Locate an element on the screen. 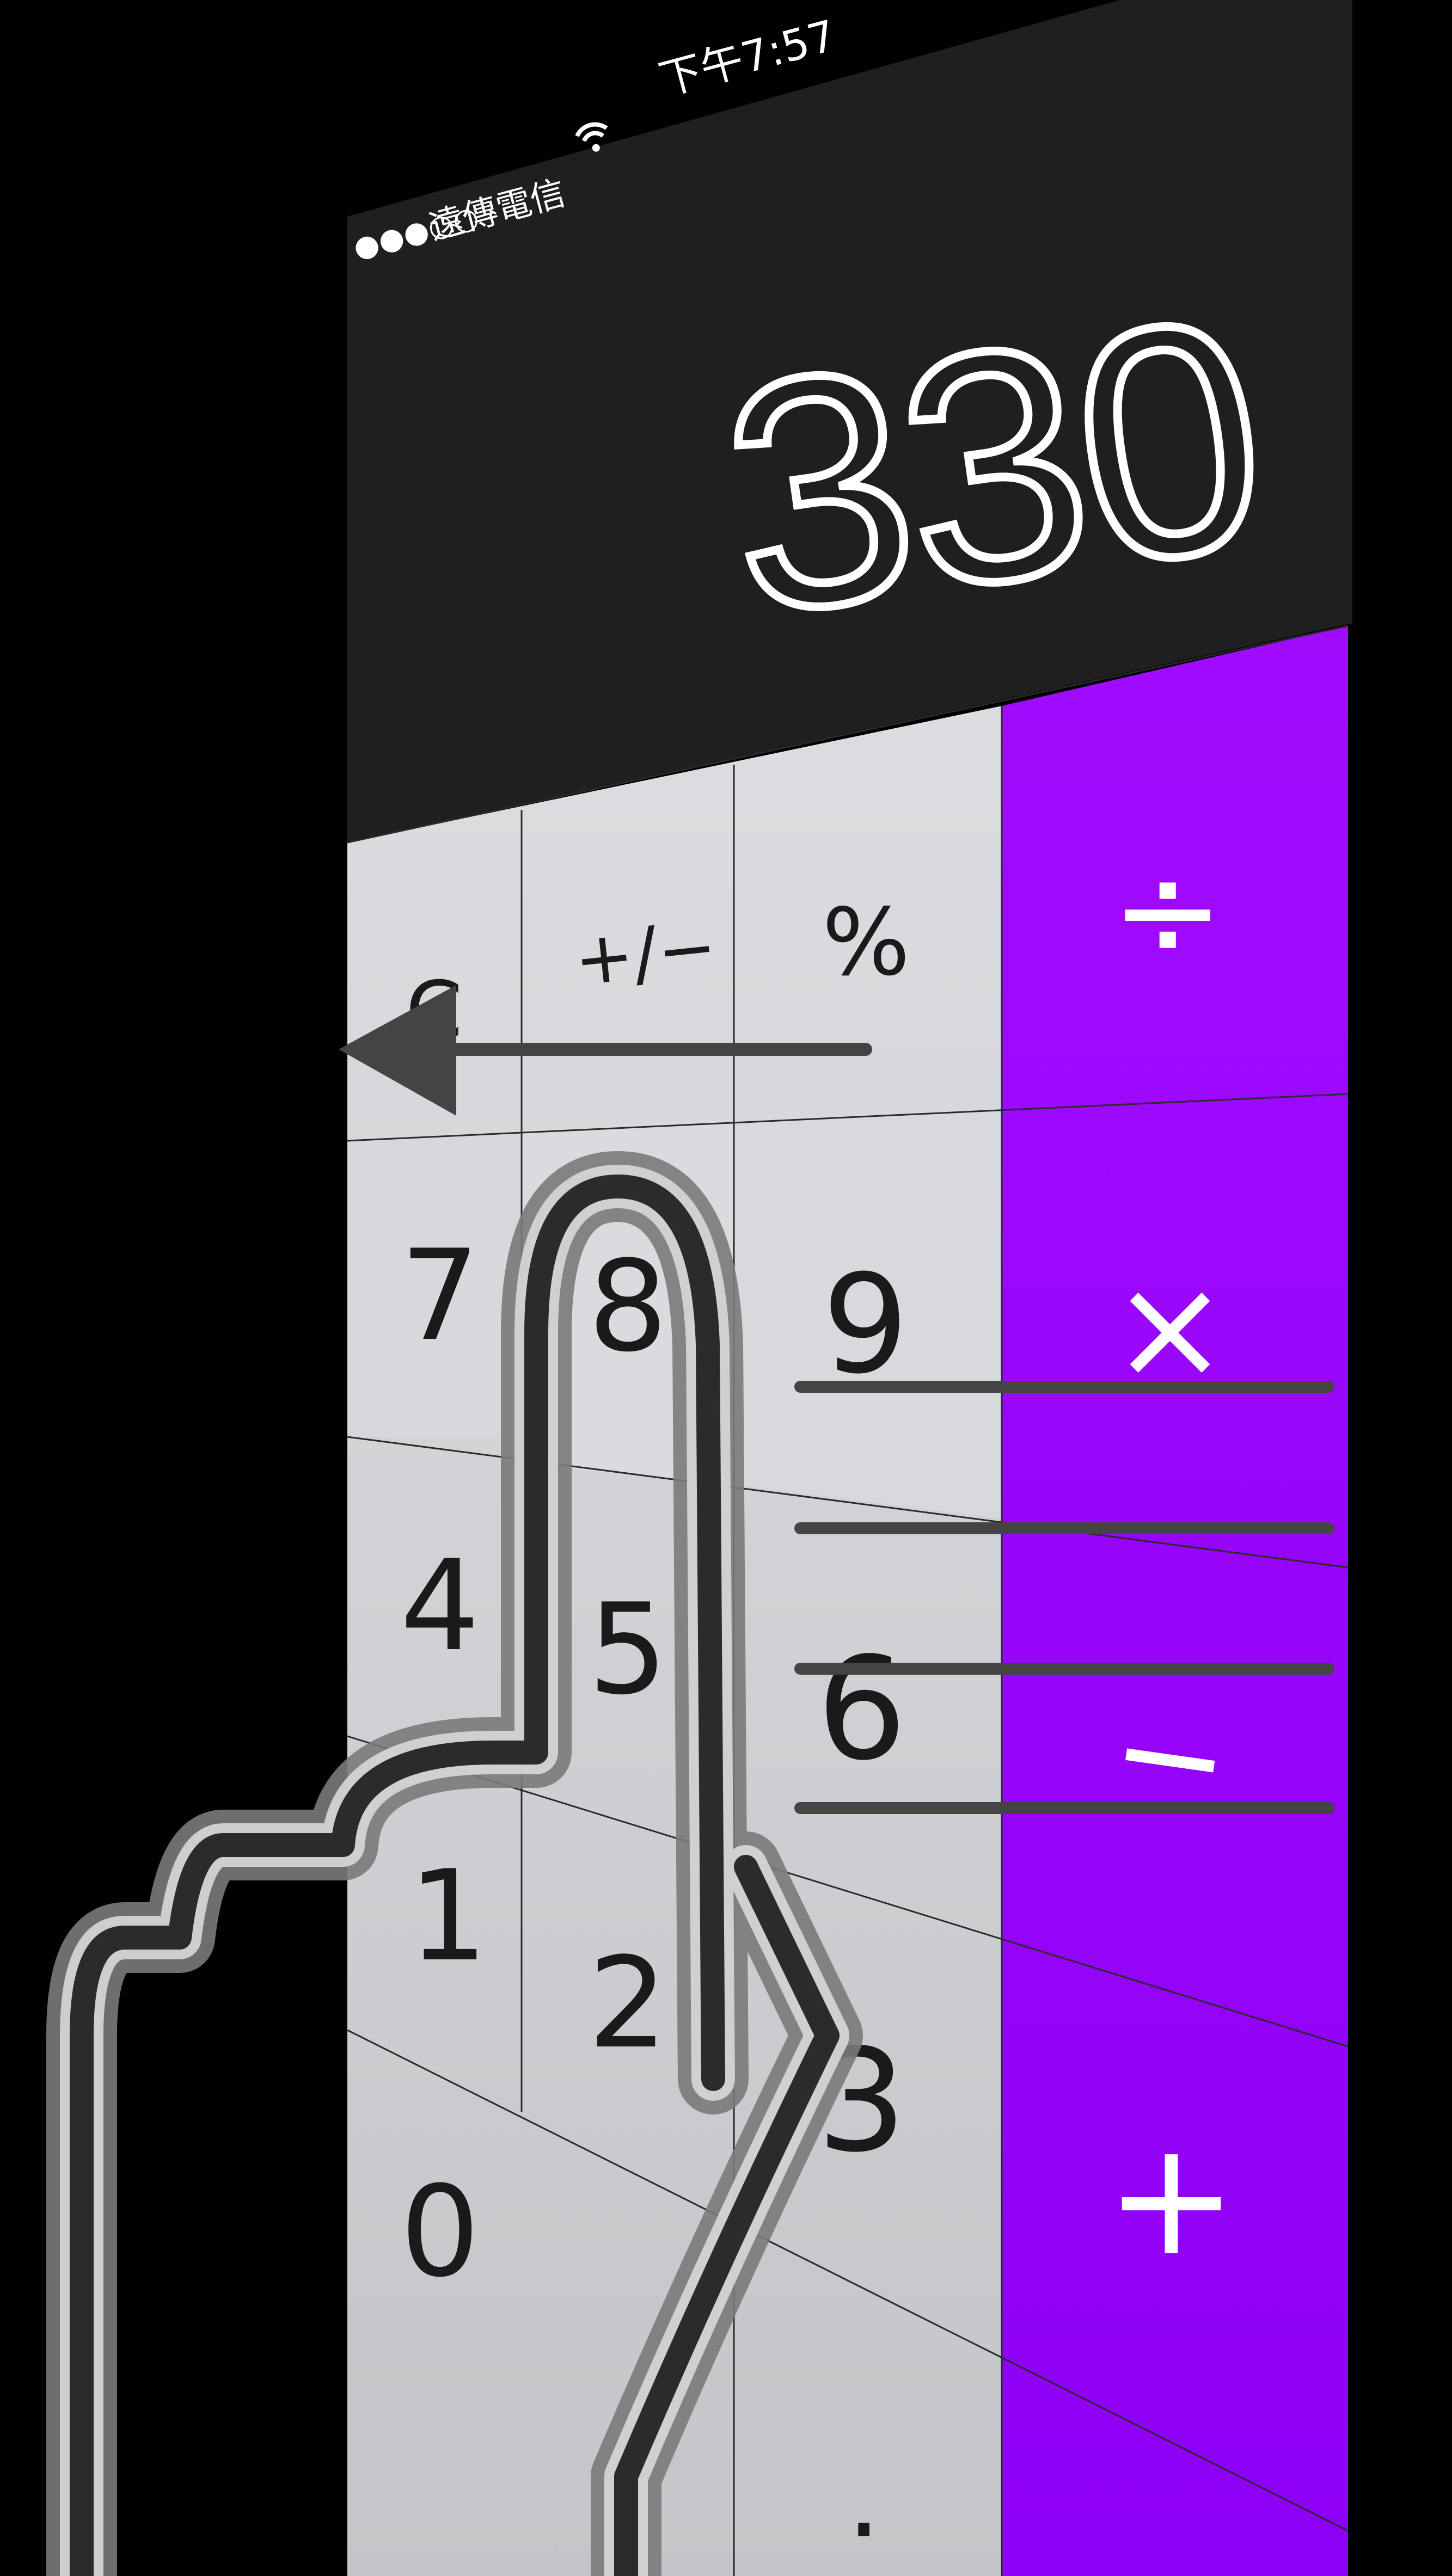 The image size is (1452, 2576). display-value: 330 is located at coordinates (992, 466).